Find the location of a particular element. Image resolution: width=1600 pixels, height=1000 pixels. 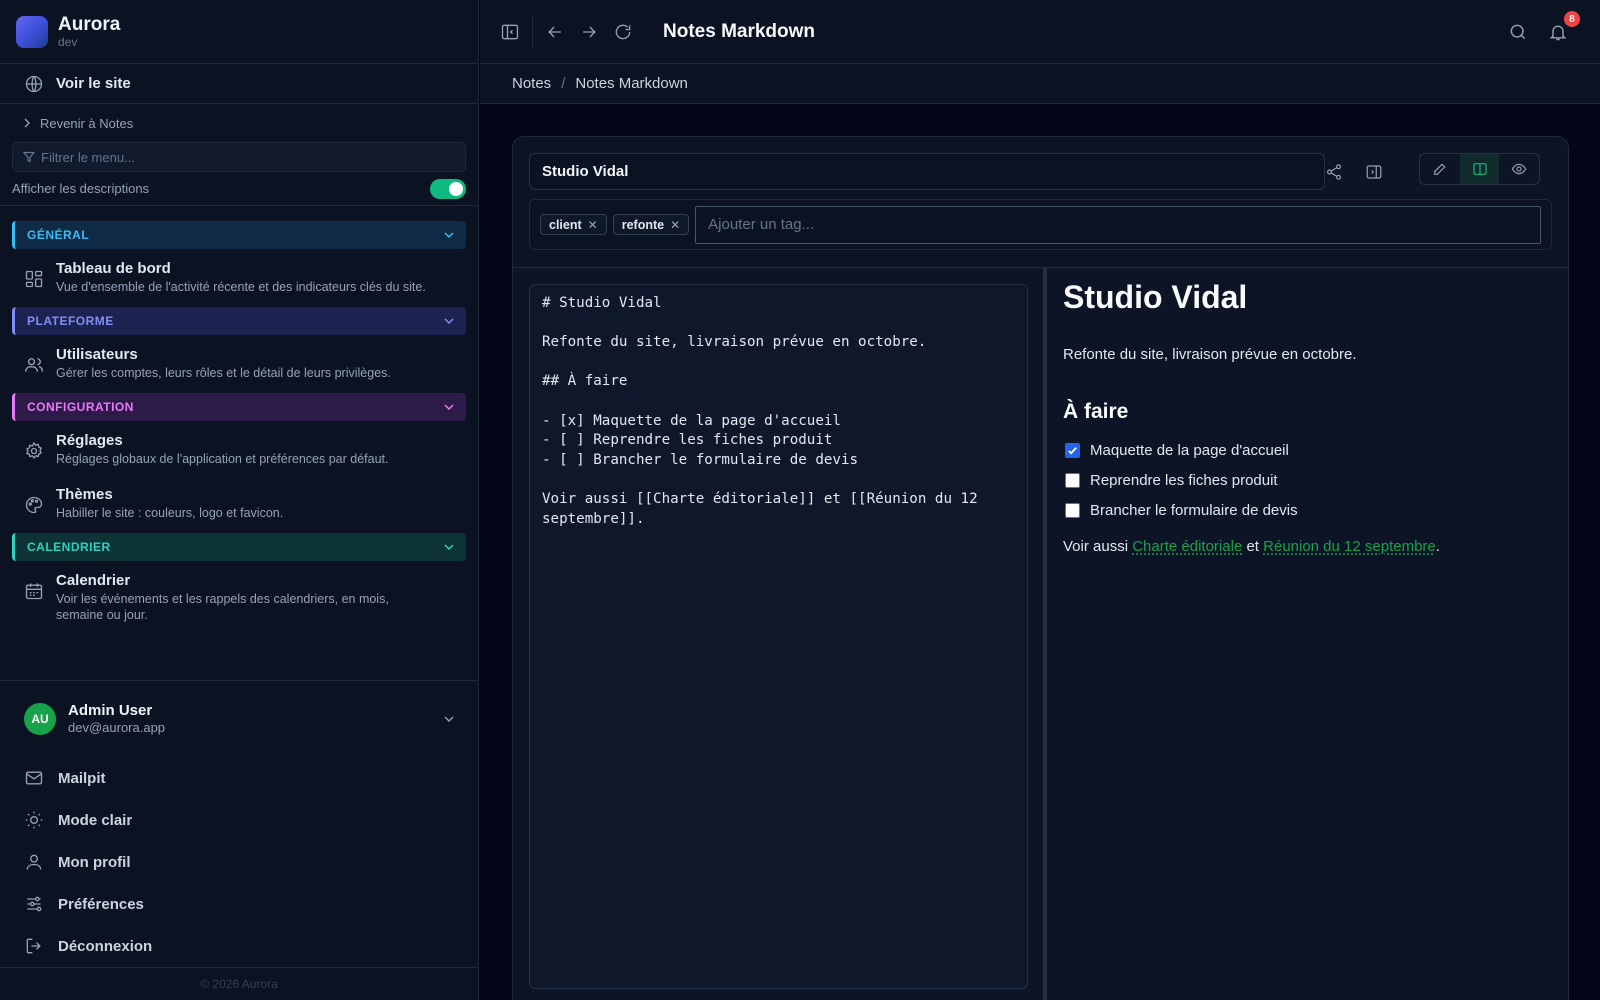

sidebar-item-title: Tableau de bord is located at coordinates (113, 268).